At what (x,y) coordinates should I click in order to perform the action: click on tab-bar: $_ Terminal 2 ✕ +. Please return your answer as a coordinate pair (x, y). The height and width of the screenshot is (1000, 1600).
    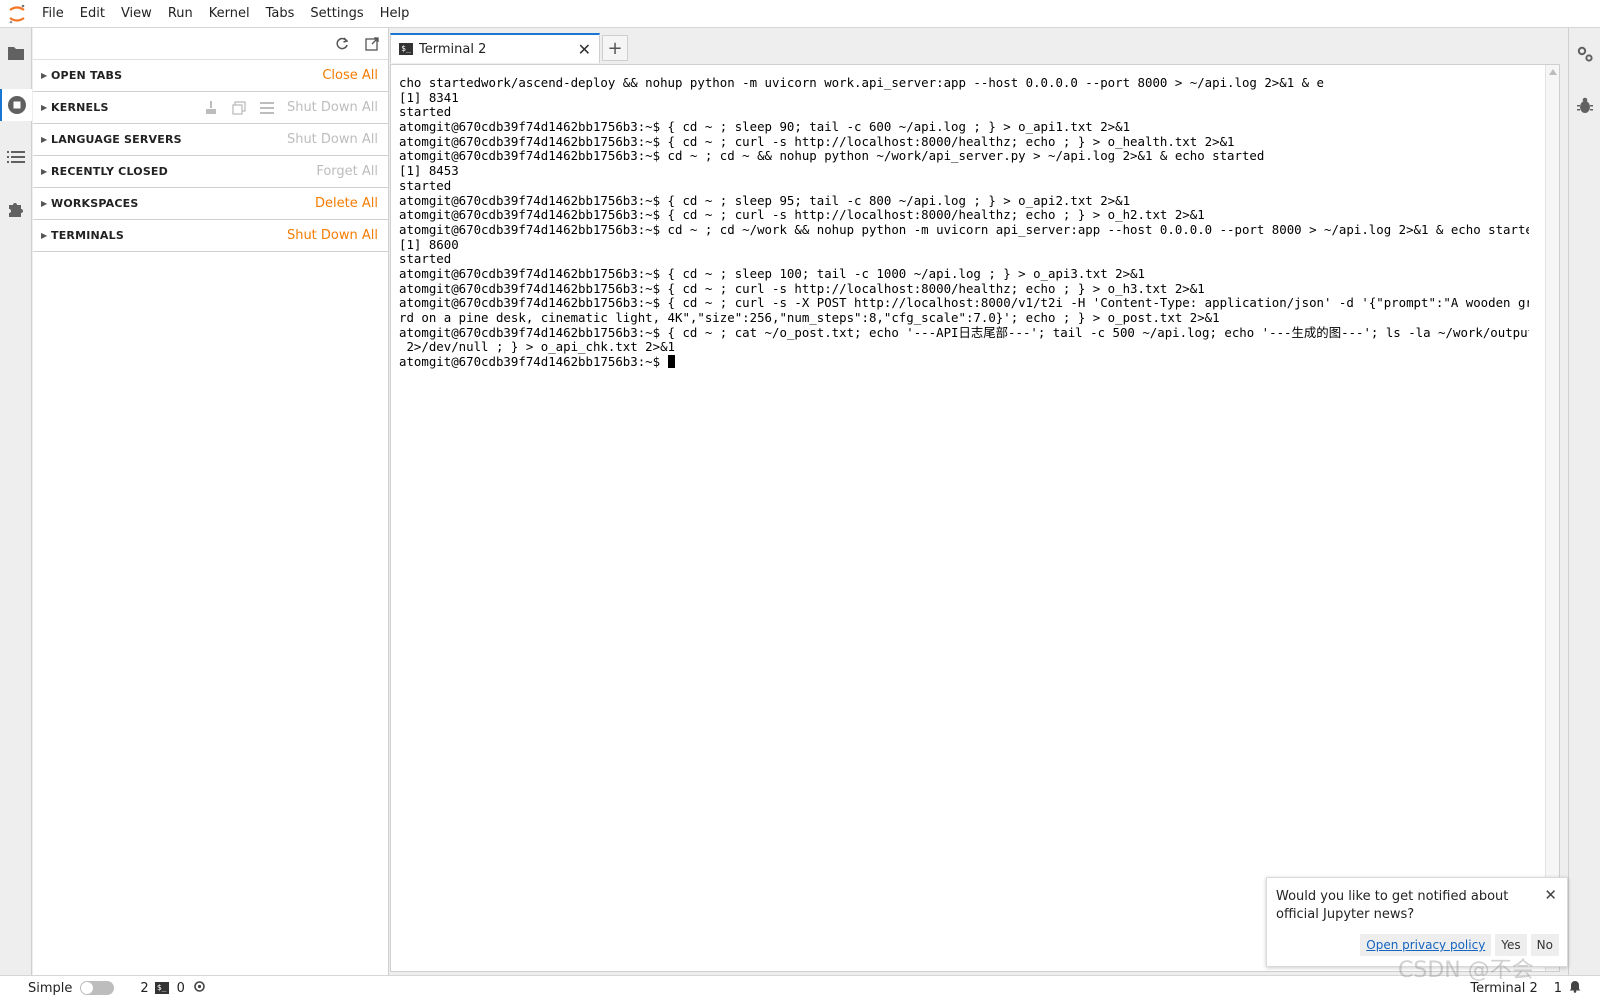
    Looking at the image, I should click on (509, 48).